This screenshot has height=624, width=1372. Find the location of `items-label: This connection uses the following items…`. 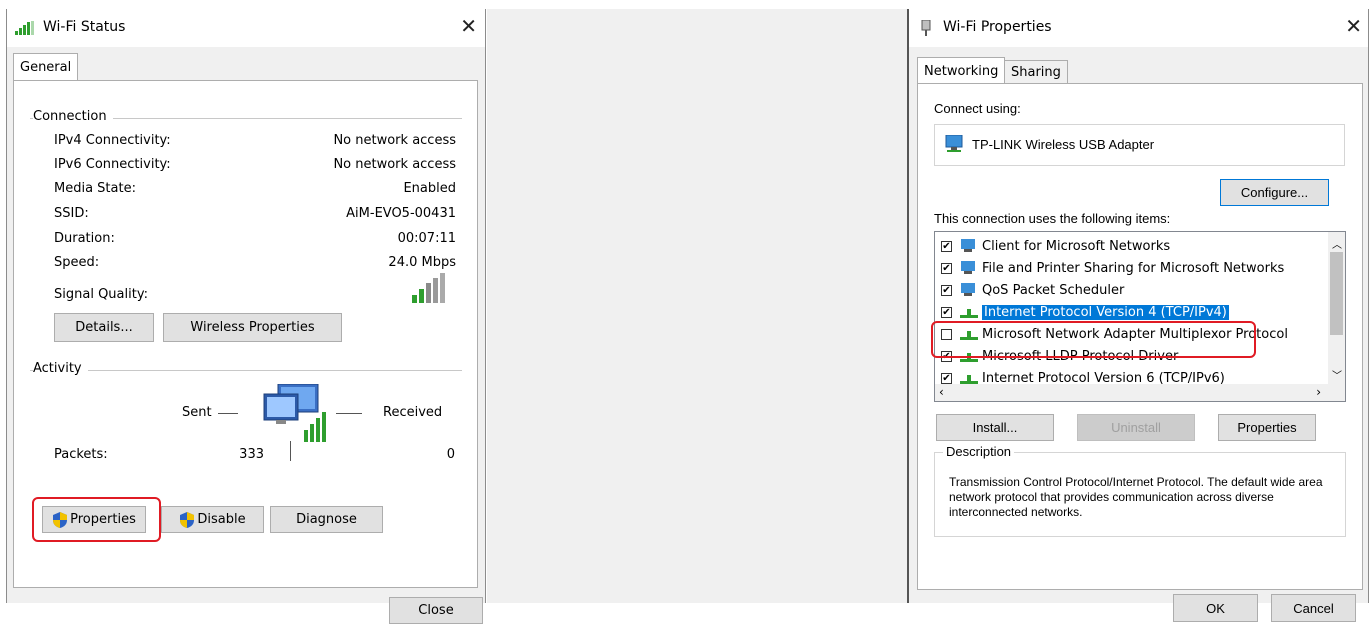

items-label: This connection uses the following items… is located at coordinates (1052, 218).